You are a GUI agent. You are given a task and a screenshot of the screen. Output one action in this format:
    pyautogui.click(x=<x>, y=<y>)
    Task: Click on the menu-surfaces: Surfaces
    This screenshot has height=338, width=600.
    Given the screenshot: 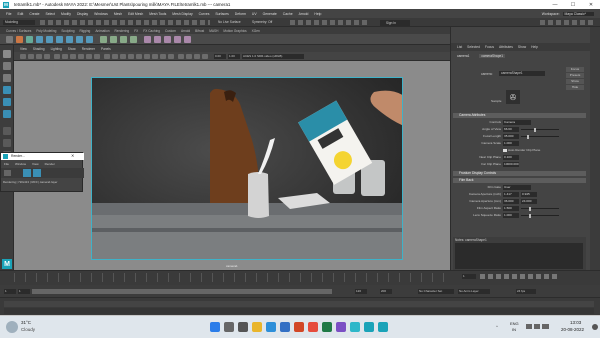 What is the action you would take?
    pyautogui.click(x=221, y=14)
    